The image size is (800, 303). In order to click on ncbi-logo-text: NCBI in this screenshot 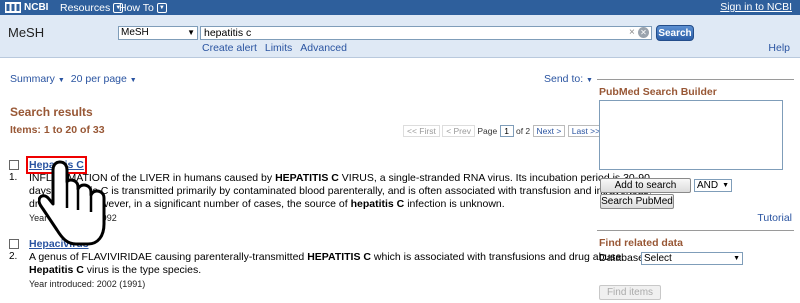, I will do `click(36, 7)`.